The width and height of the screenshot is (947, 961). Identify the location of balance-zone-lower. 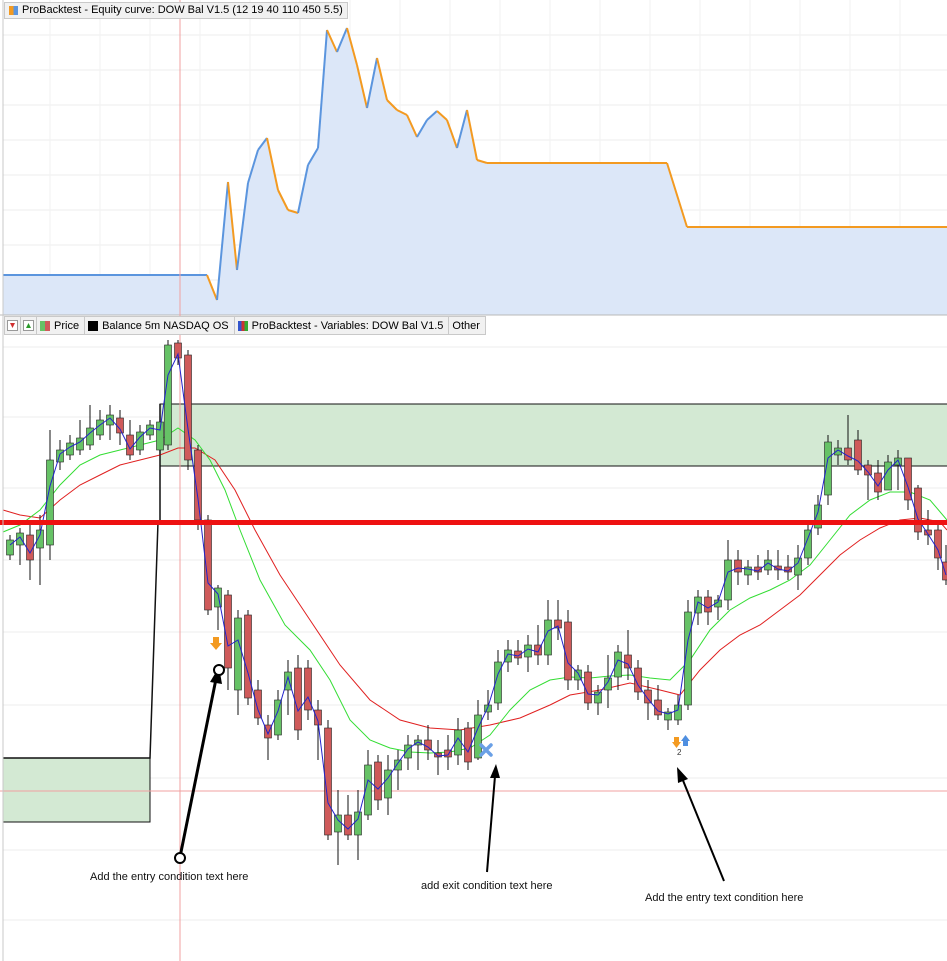
(76, 790).